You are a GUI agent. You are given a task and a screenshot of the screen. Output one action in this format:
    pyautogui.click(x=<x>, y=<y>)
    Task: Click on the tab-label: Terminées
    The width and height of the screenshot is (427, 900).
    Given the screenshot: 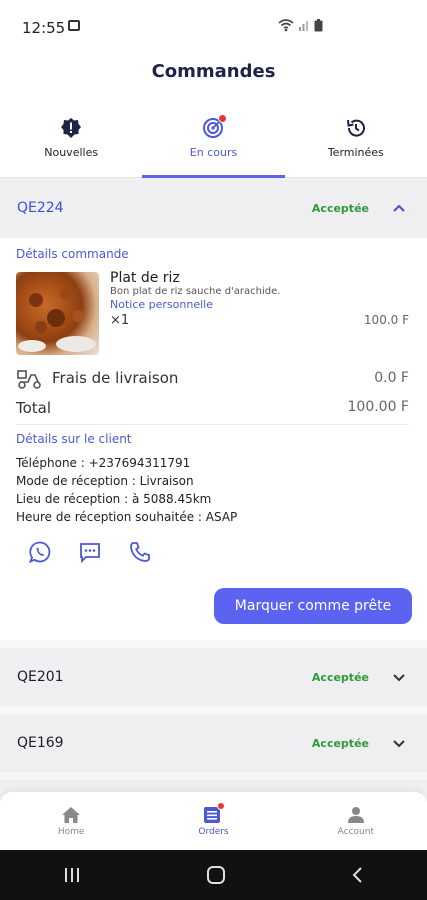 What is the action you would take?
    pyautogui.click(x=355, y=152)
    